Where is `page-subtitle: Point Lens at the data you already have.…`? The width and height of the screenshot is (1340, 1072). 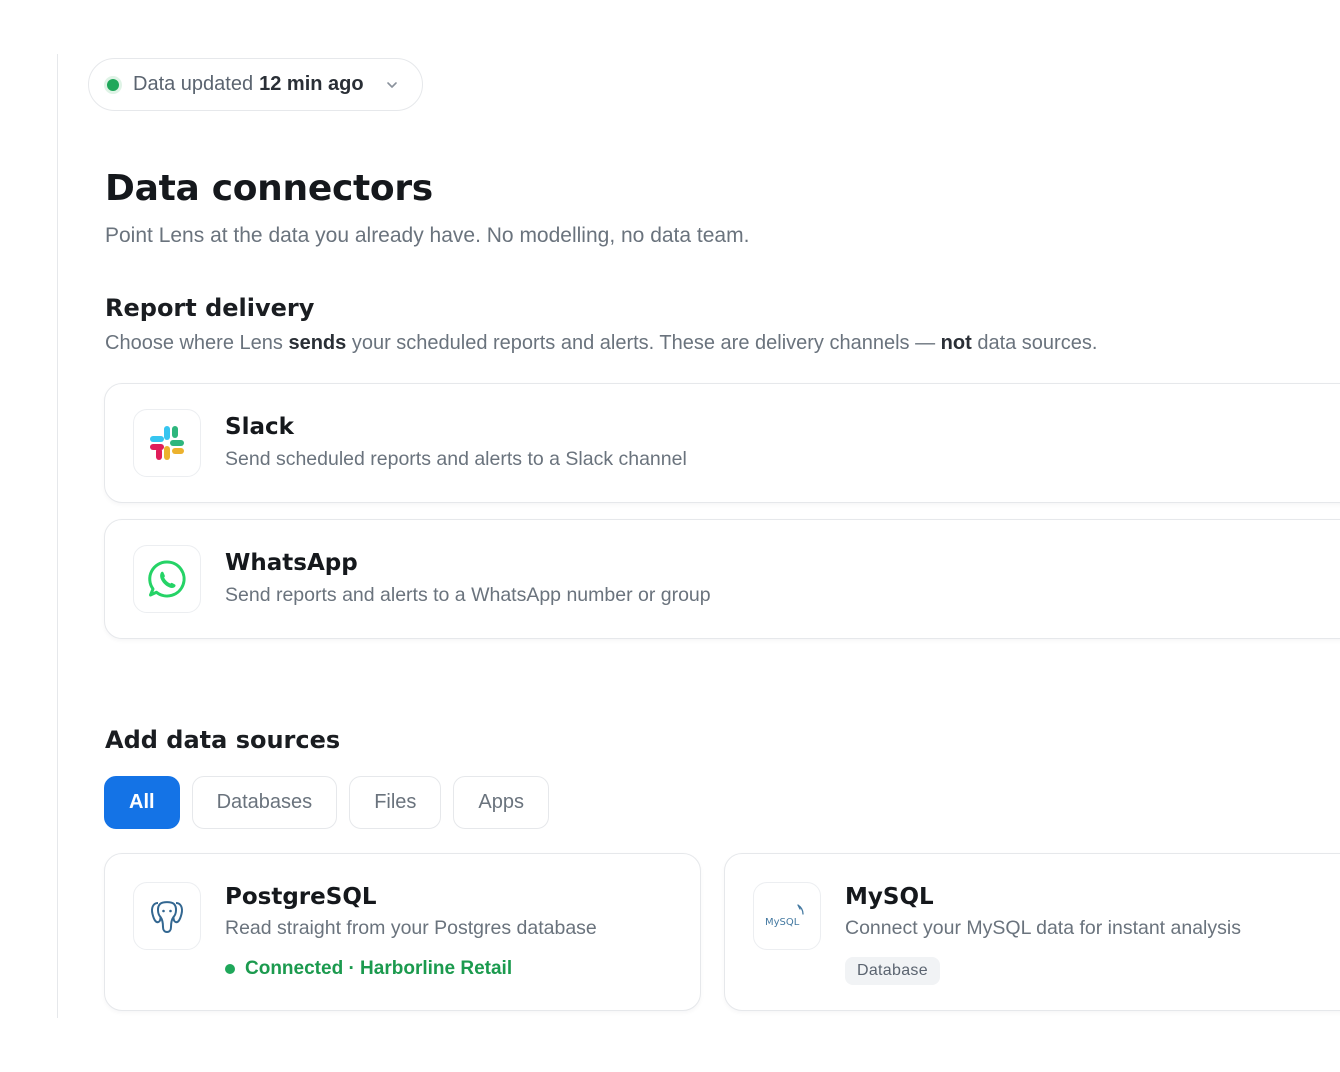 page-subtitle: Point Lens at the data you already have.… is located at coordinates (427, 235).